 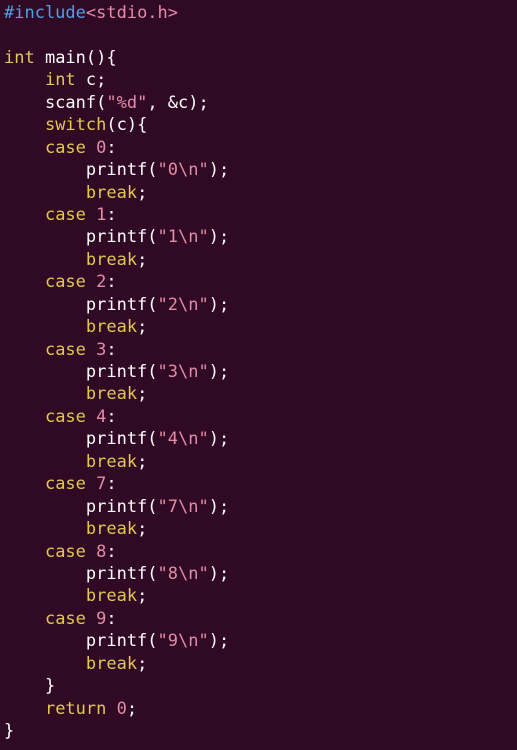 What do you see at coordinates (183, 439) in the screenshot?
I see `code-token: "4\n"` at bounding box center [183, 439].